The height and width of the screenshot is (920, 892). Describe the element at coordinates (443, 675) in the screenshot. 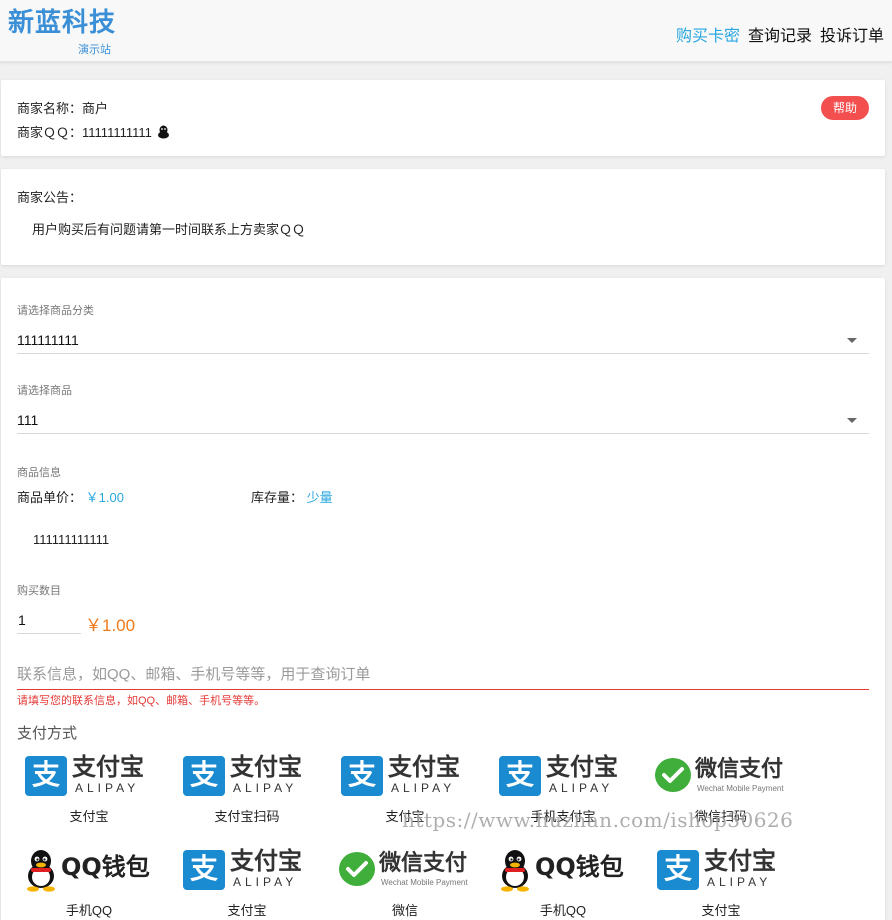

I see `contact-info-input` at that location.